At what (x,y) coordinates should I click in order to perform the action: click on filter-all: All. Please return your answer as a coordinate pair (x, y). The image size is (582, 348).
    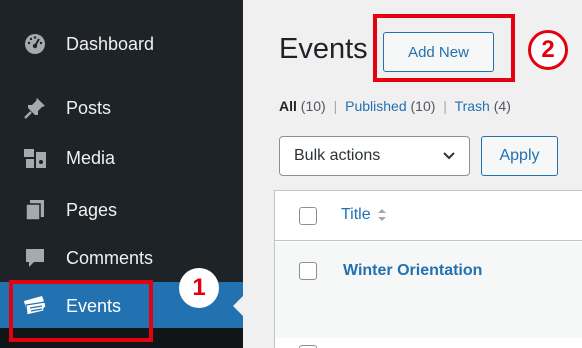
    Looking at the image, I should click on (288, 106).